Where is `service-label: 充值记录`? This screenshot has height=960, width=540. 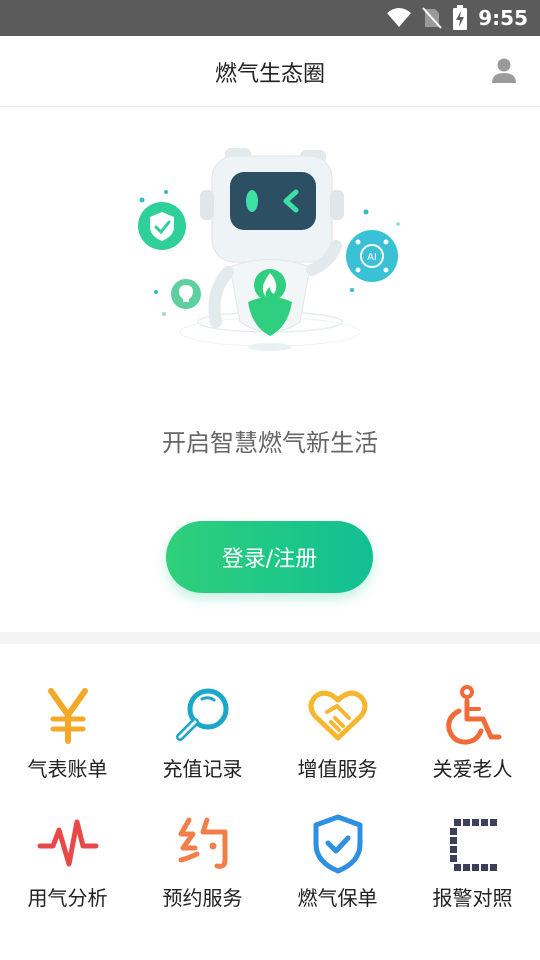
service-label: 充值记录 is located at coordinates (202, 769).